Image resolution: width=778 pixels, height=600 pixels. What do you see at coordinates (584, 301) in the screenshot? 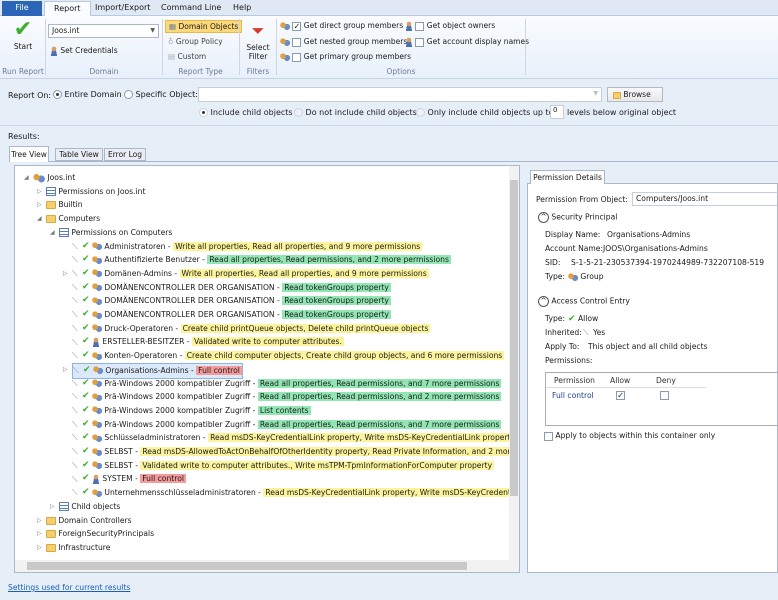
I see `ace-header: ^ Access Control Entry` at bounding box center [584, 301].